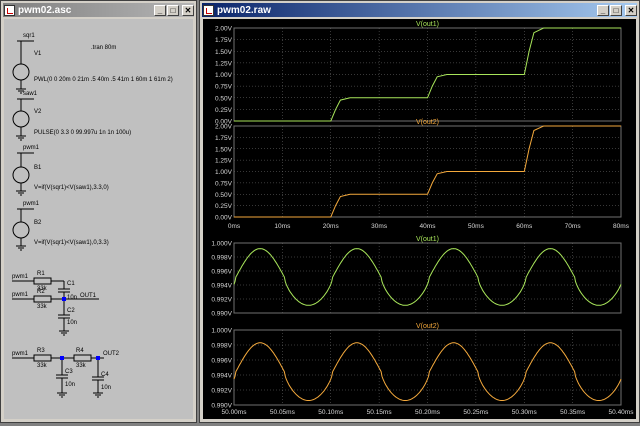 This screenshot has height=426, width=640. I want to click on r3-ref: R3, so click(41, 351).